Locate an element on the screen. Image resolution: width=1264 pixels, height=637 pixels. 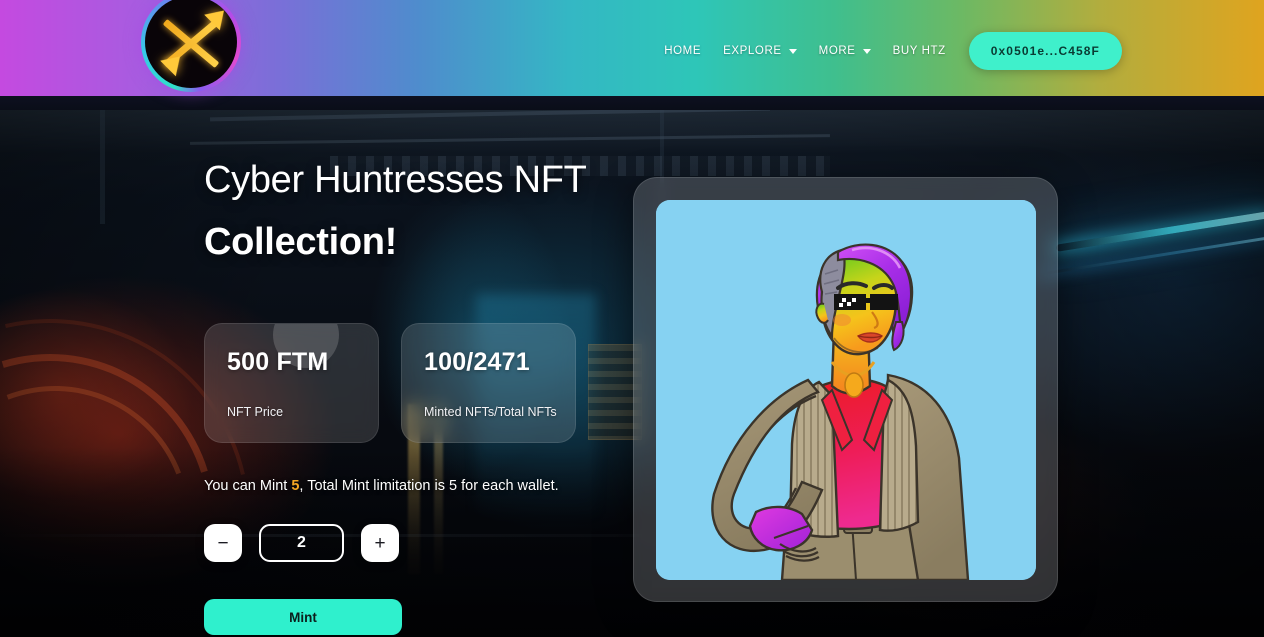
logo-inner-disc is located at coordinates (191, 44).